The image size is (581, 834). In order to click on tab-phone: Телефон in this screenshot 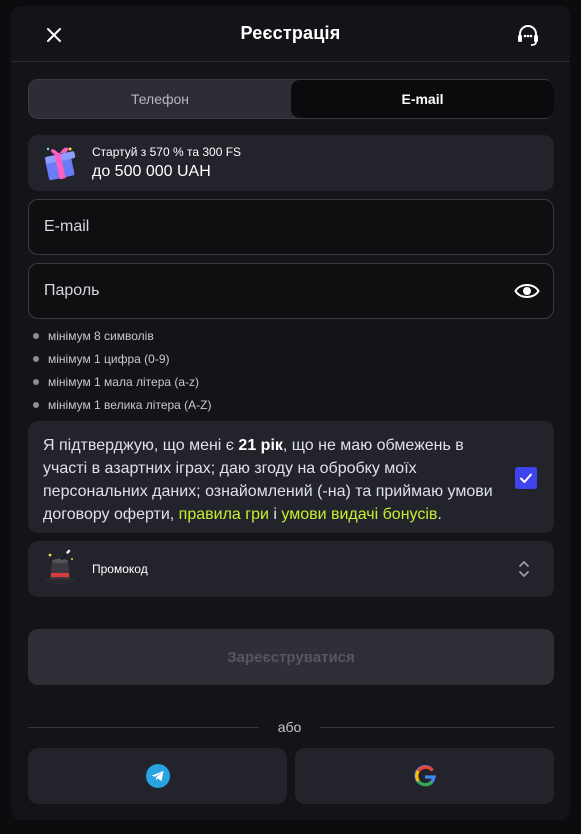, I will do `click(160, 99)`.